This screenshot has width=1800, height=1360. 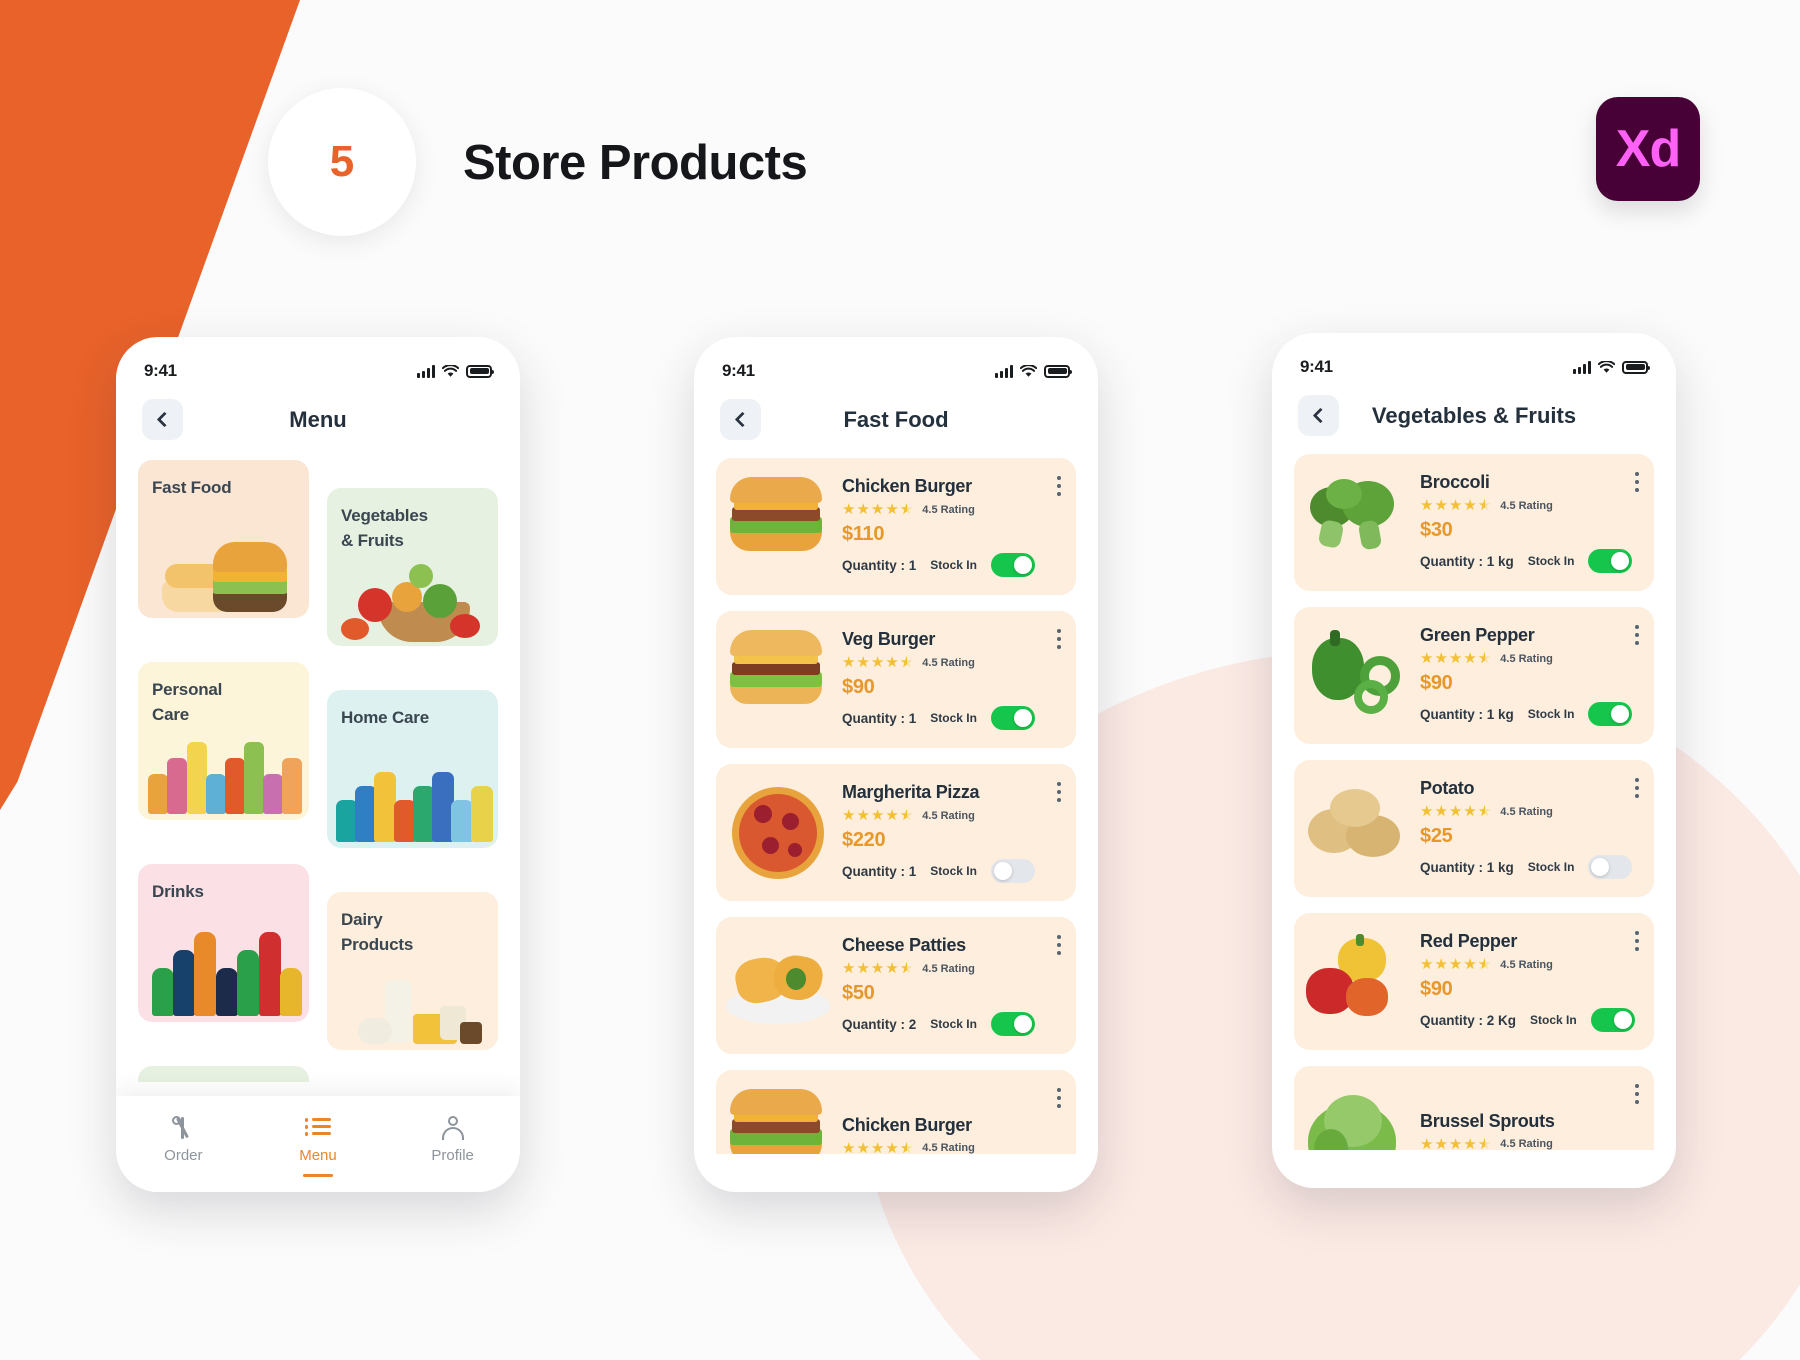 What do you see at coordinates (864, 840) in the screenshot?
I see `product-price: $220` at bounding box center [864, 840].